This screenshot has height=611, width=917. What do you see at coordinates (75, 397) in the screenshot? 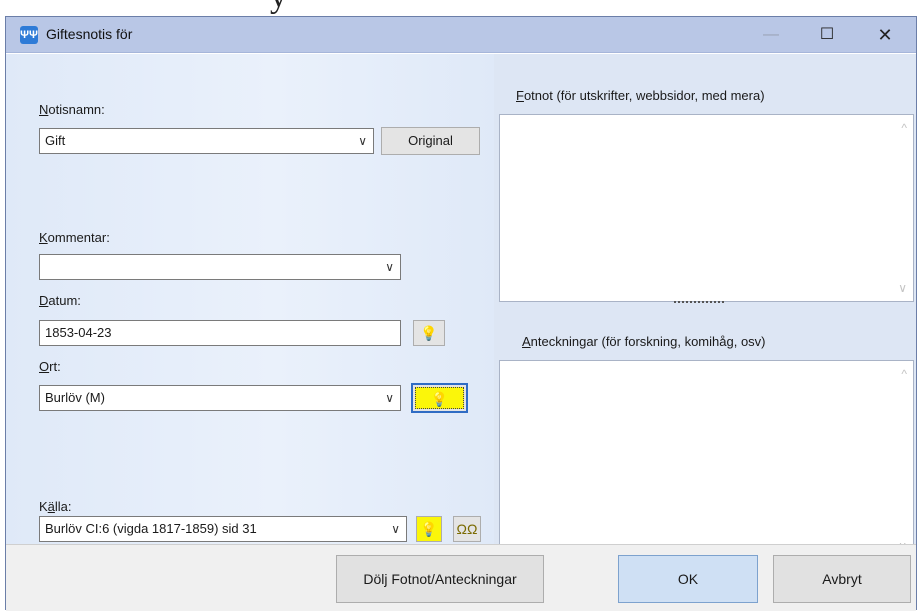
I see `ort-value: Burlöv (M)` at bounding box center [75, 397].